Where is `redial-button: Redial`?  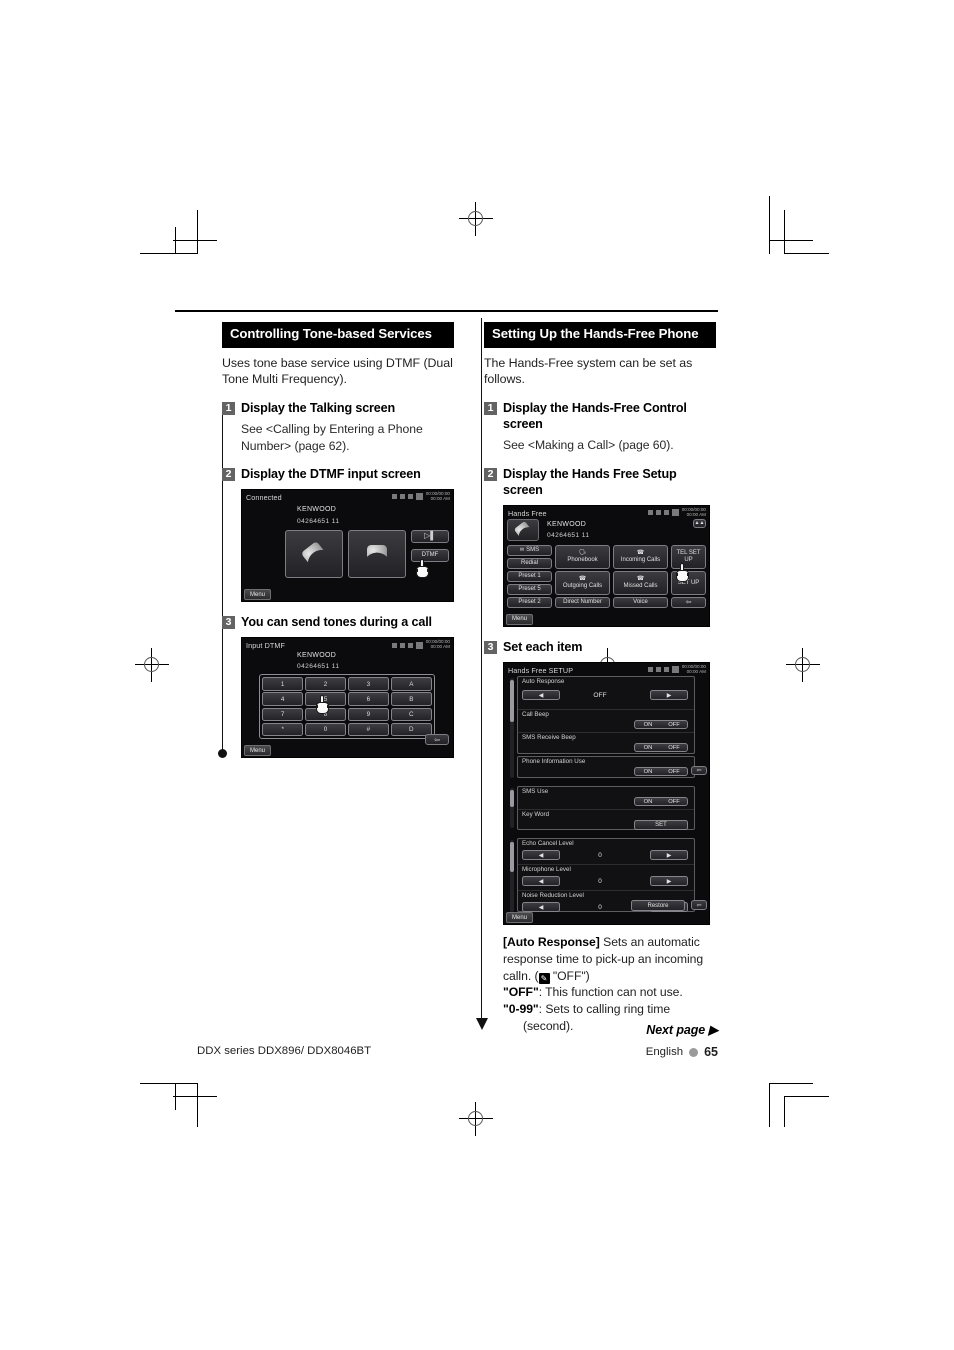 redial-button: Redial is located at coordinates (529, 563).